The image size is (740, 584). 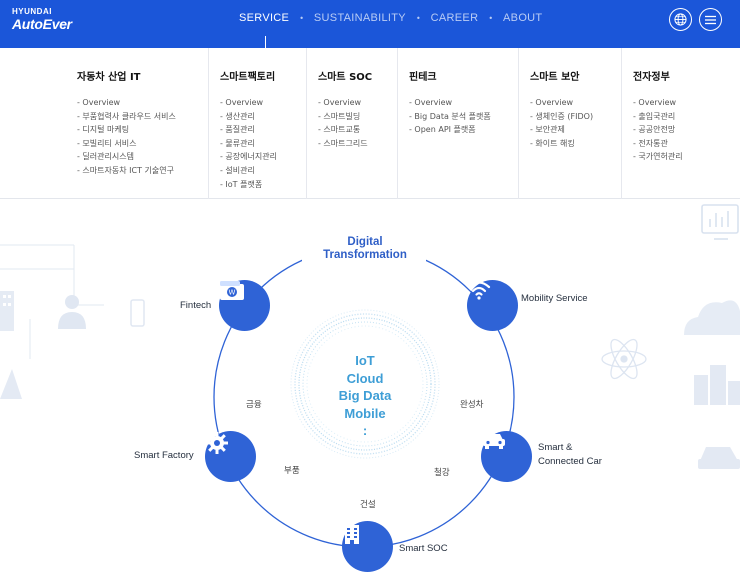 What do you see at coordinates (72, 312) in the screenshot?
I see `person-icon` at bounding box center [72, 312].